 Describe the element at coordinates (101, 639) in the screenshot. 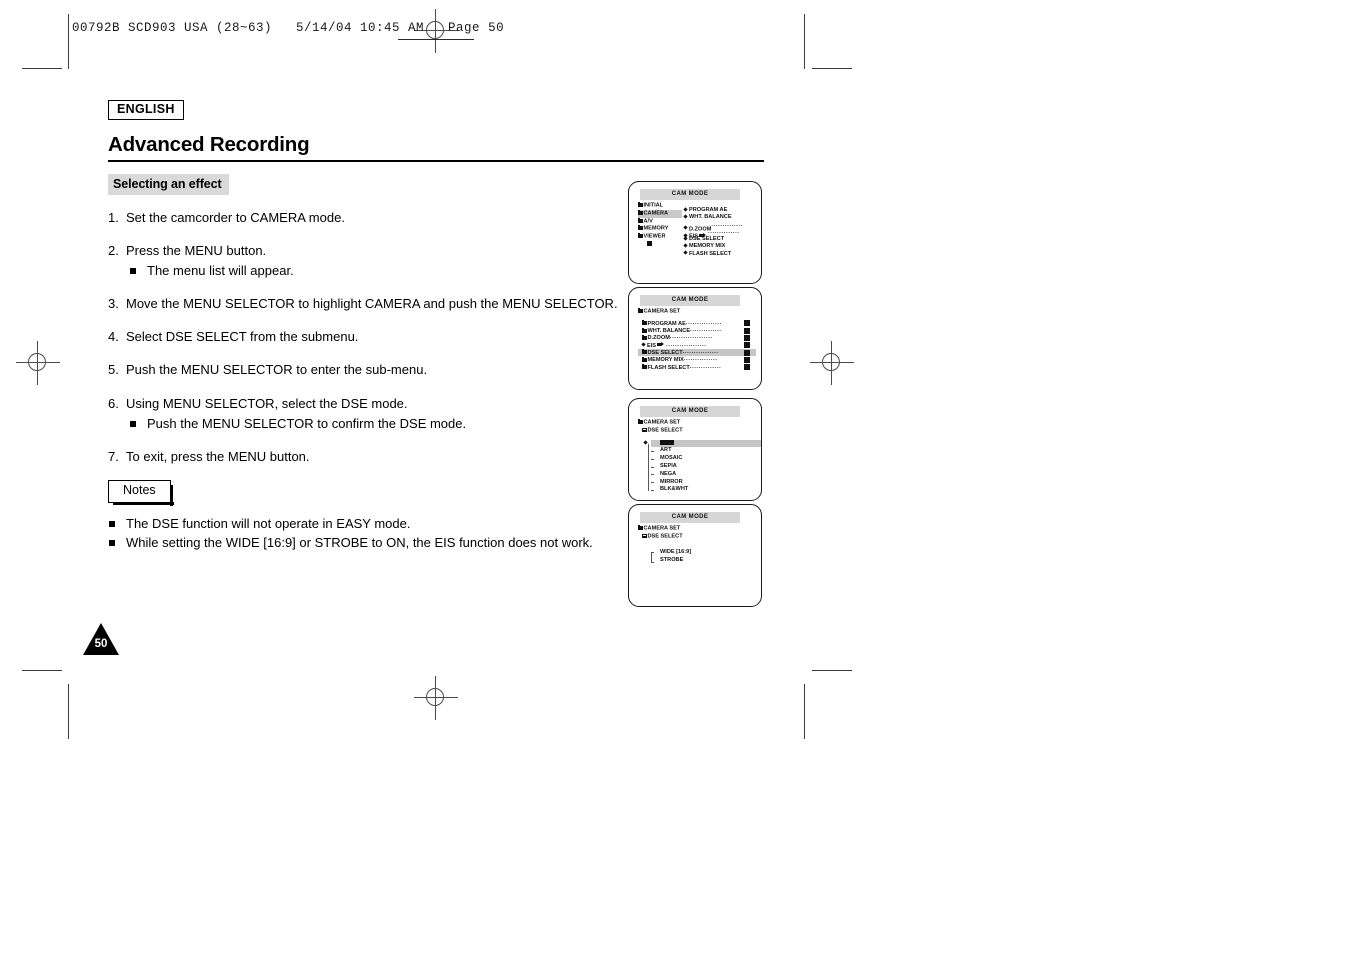

I see `page-number-badge: 50` at that location.